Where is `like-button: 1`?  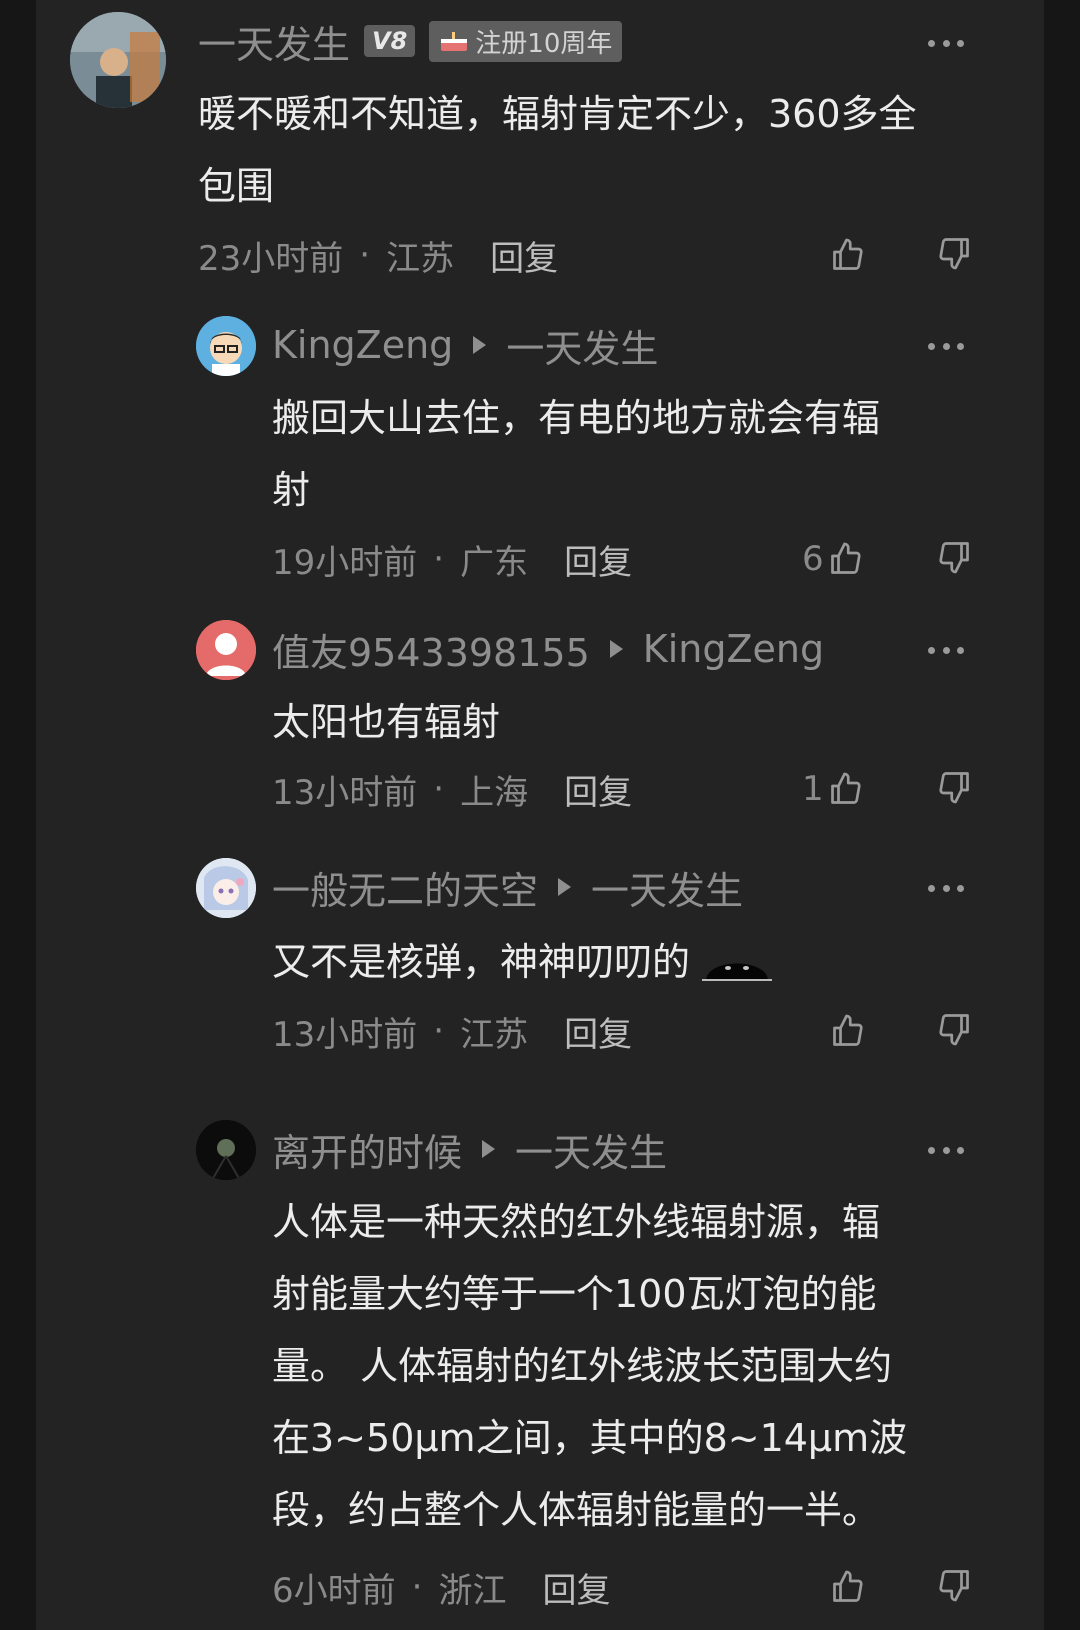
like-button: 1 is located at coordinates (833, 789).